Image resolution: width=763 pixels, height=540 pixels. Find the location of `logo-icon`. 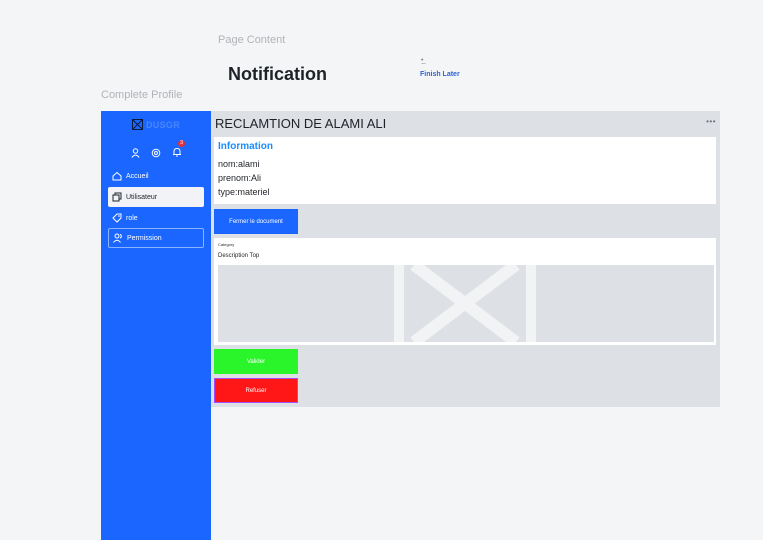

logo-icon is located at coordinates (137, 124).